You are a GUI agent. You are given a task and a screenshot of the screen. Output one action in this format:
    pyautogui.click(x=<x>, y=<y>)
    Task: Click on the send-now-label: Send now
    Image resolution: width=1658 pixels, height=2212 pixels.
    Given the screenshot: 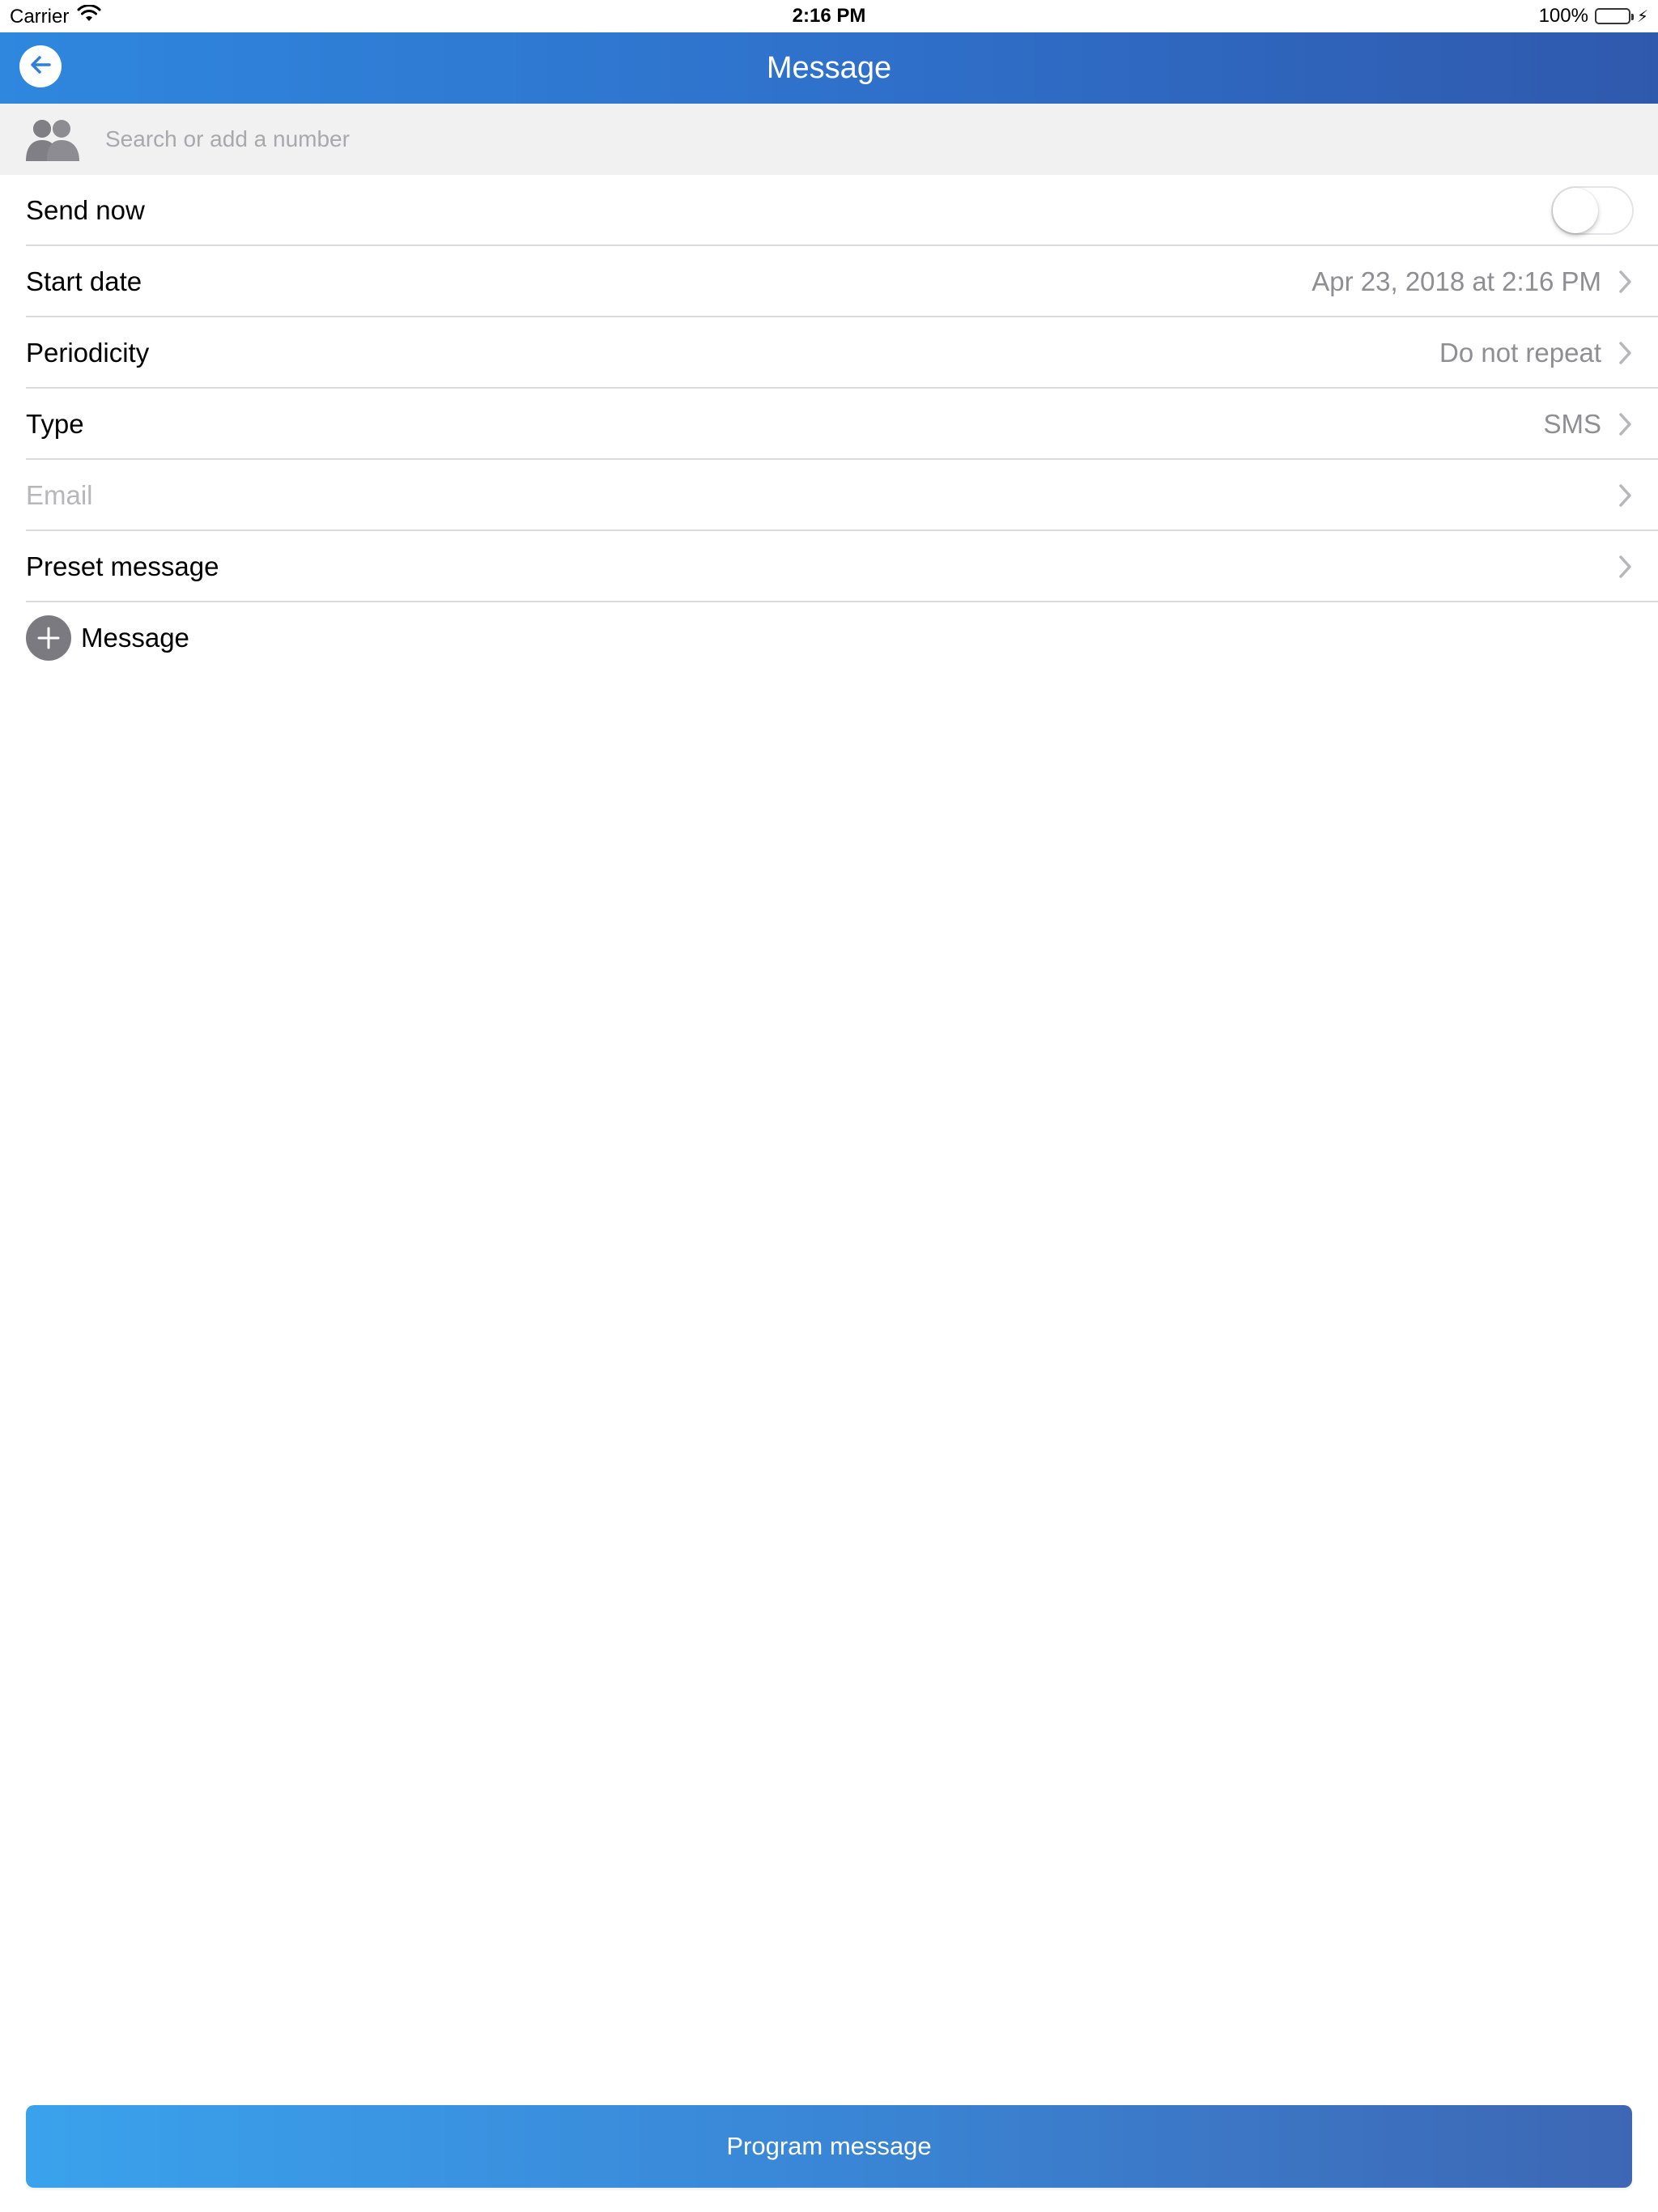 What is the action you would take?
    pyautogui.click(x=85, y=210)
    